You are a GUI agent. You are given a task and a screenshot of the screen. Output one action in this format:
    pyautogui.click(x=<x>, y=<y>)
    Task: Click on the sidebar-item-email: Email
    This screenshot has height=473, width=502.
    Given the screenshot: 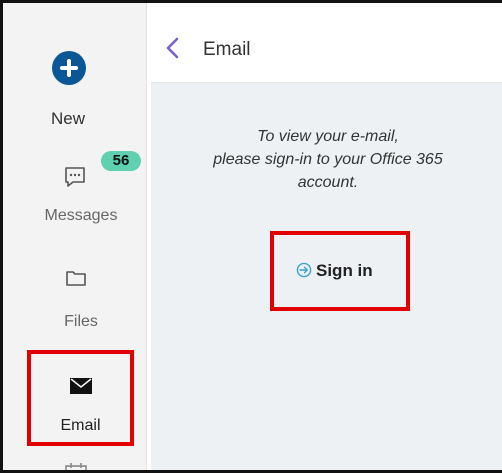 What is the action you would take?
    pyautogui.click(x=80, y=398)
    